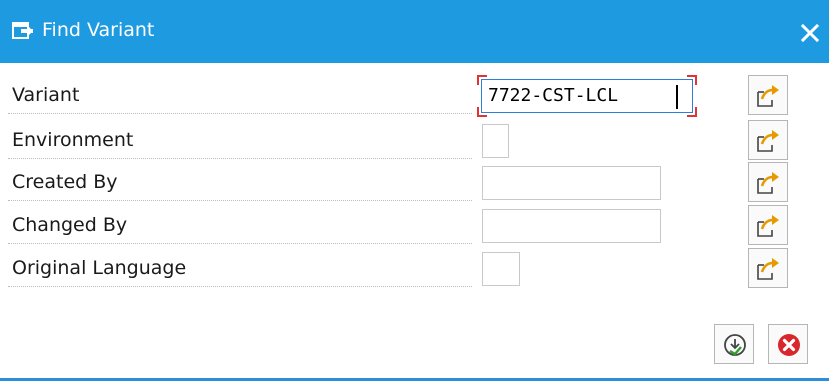 This screenshot has width=829, height=381. What do you see at coordinates (414, 181) in the screenshot?
I see `field-row-created-by: Created By` at bounding box center [414, 181].